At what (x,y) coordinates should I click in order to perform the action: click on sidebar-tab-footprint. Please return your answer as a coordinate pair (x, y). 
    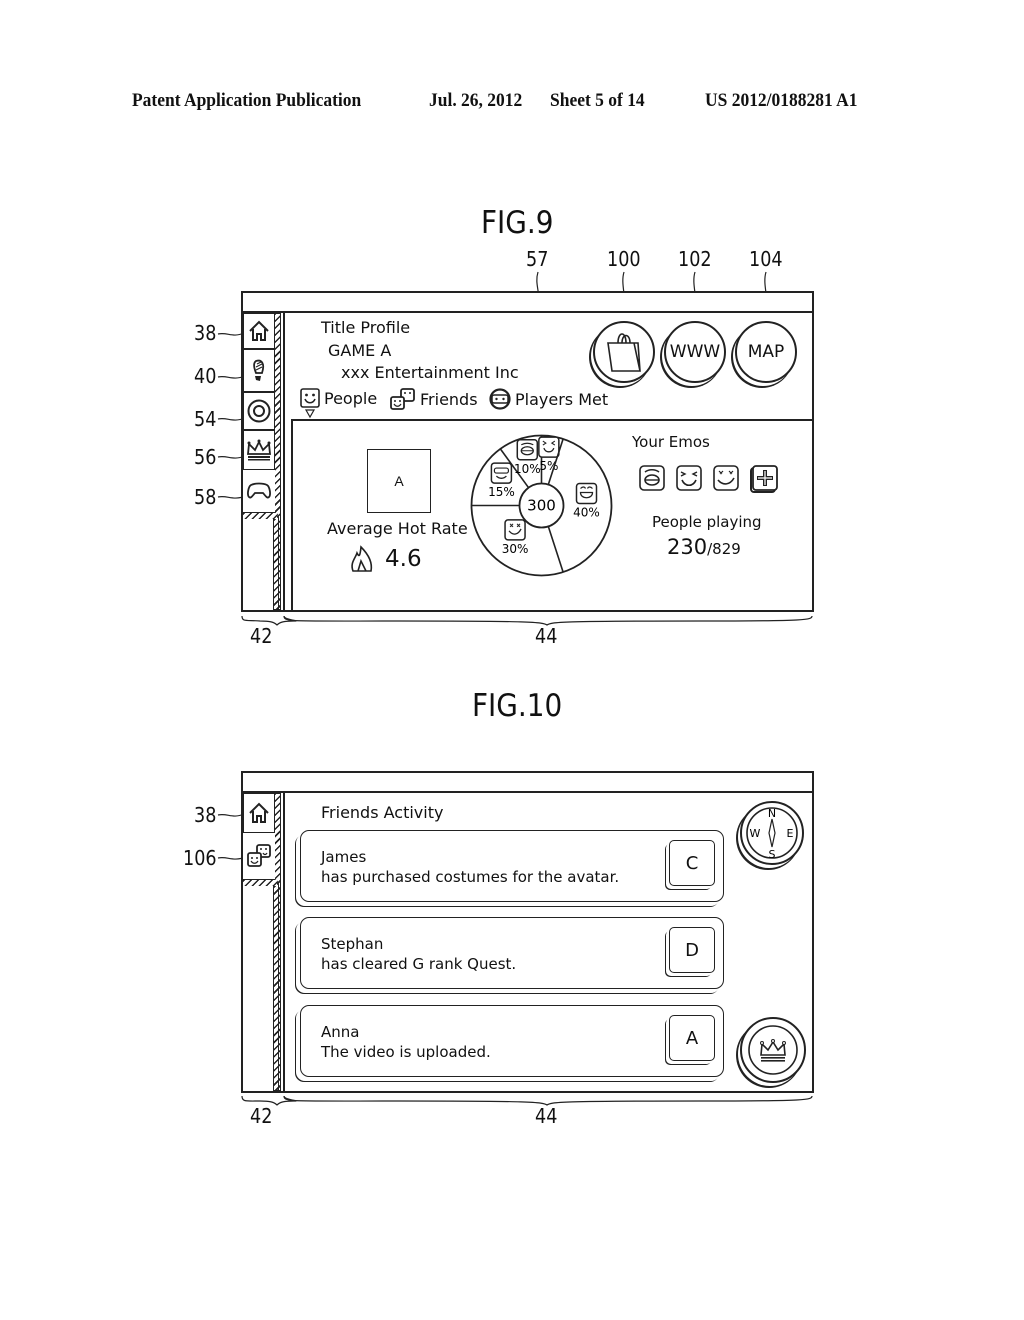
    Looking at the image, I should click on (259, 370).